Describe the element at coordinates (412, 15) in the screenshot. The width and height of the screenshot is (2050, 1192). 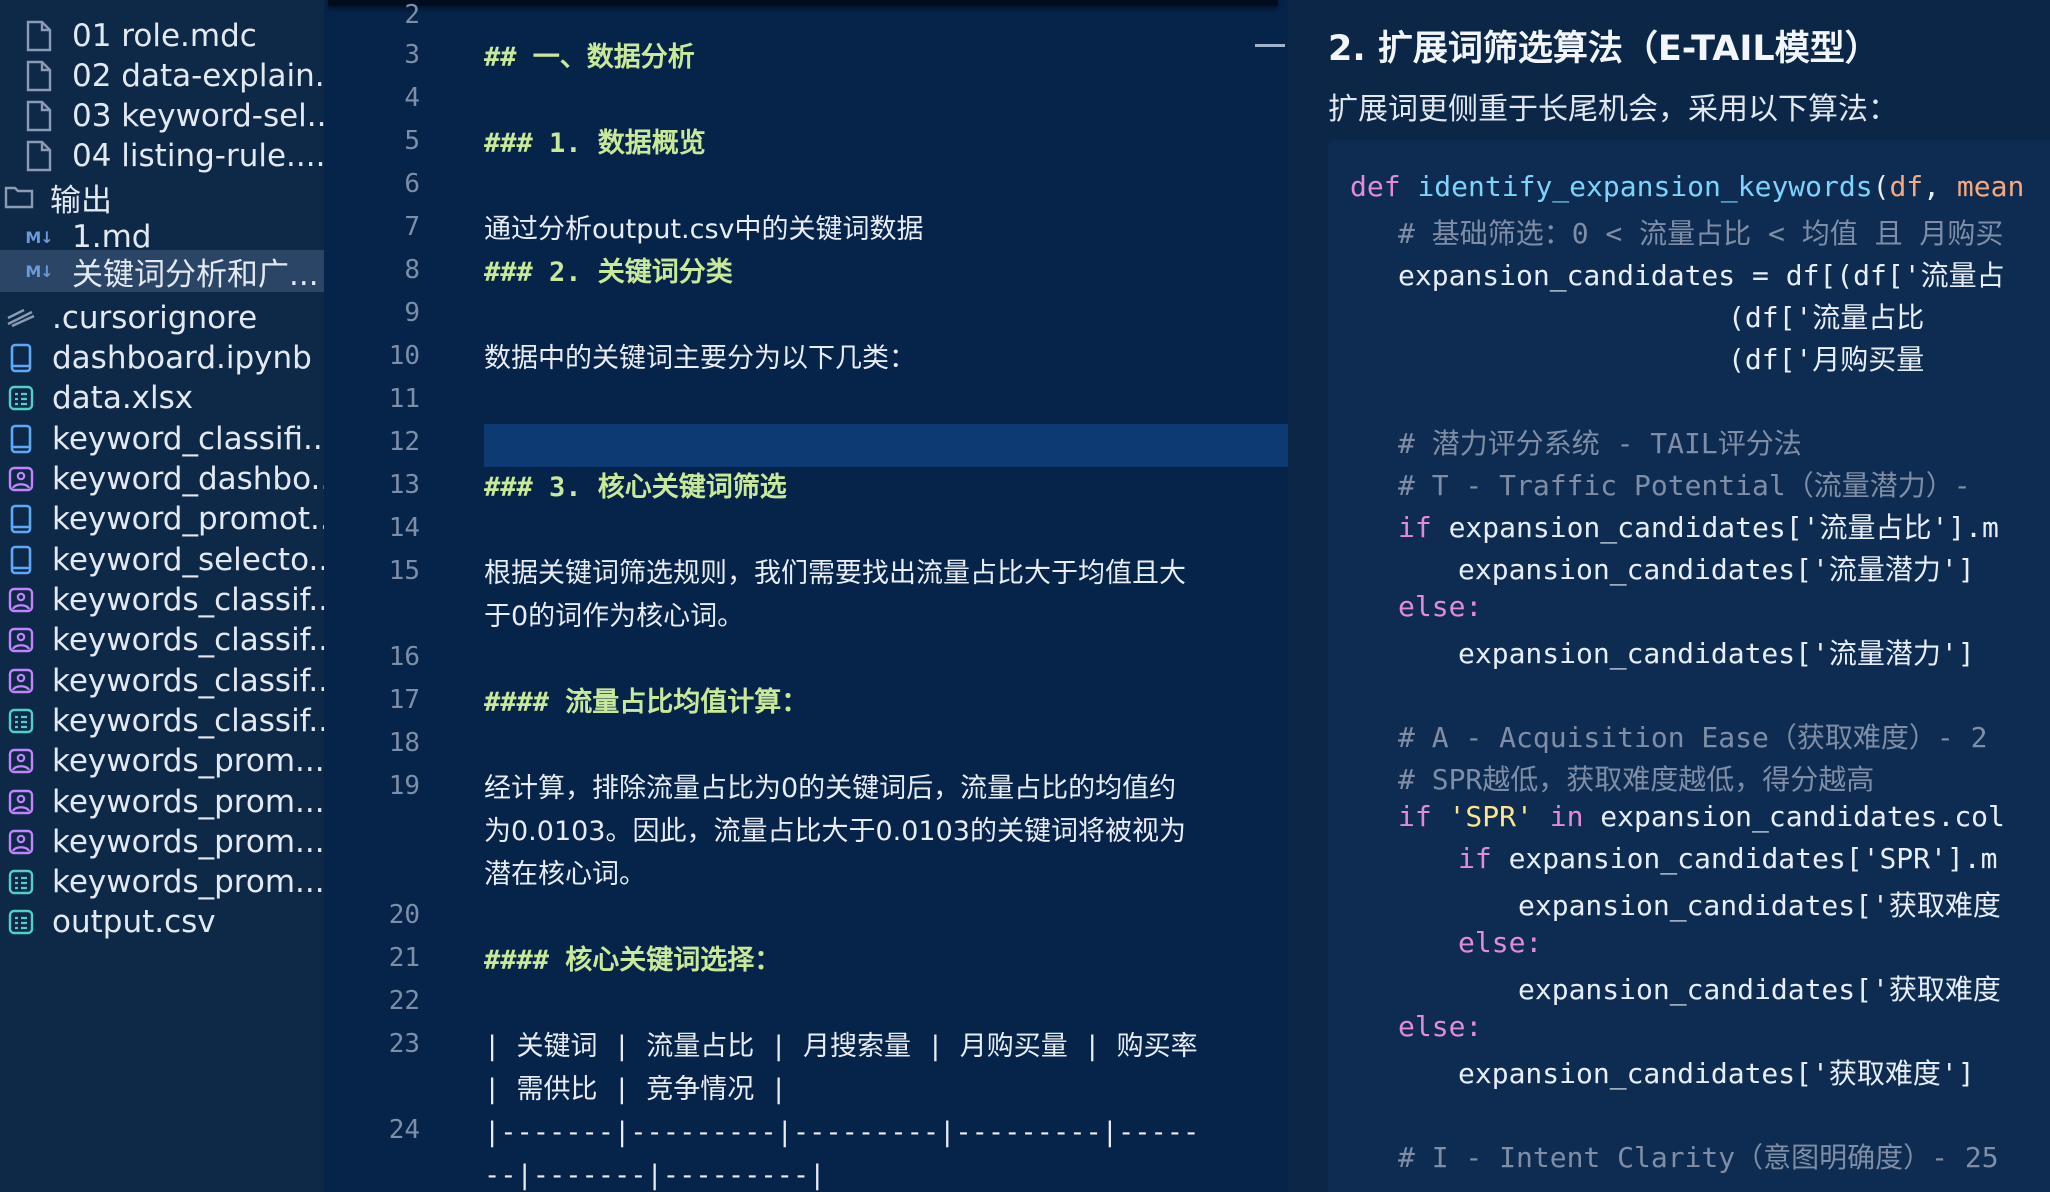
I see `line-number: 2` at that location.